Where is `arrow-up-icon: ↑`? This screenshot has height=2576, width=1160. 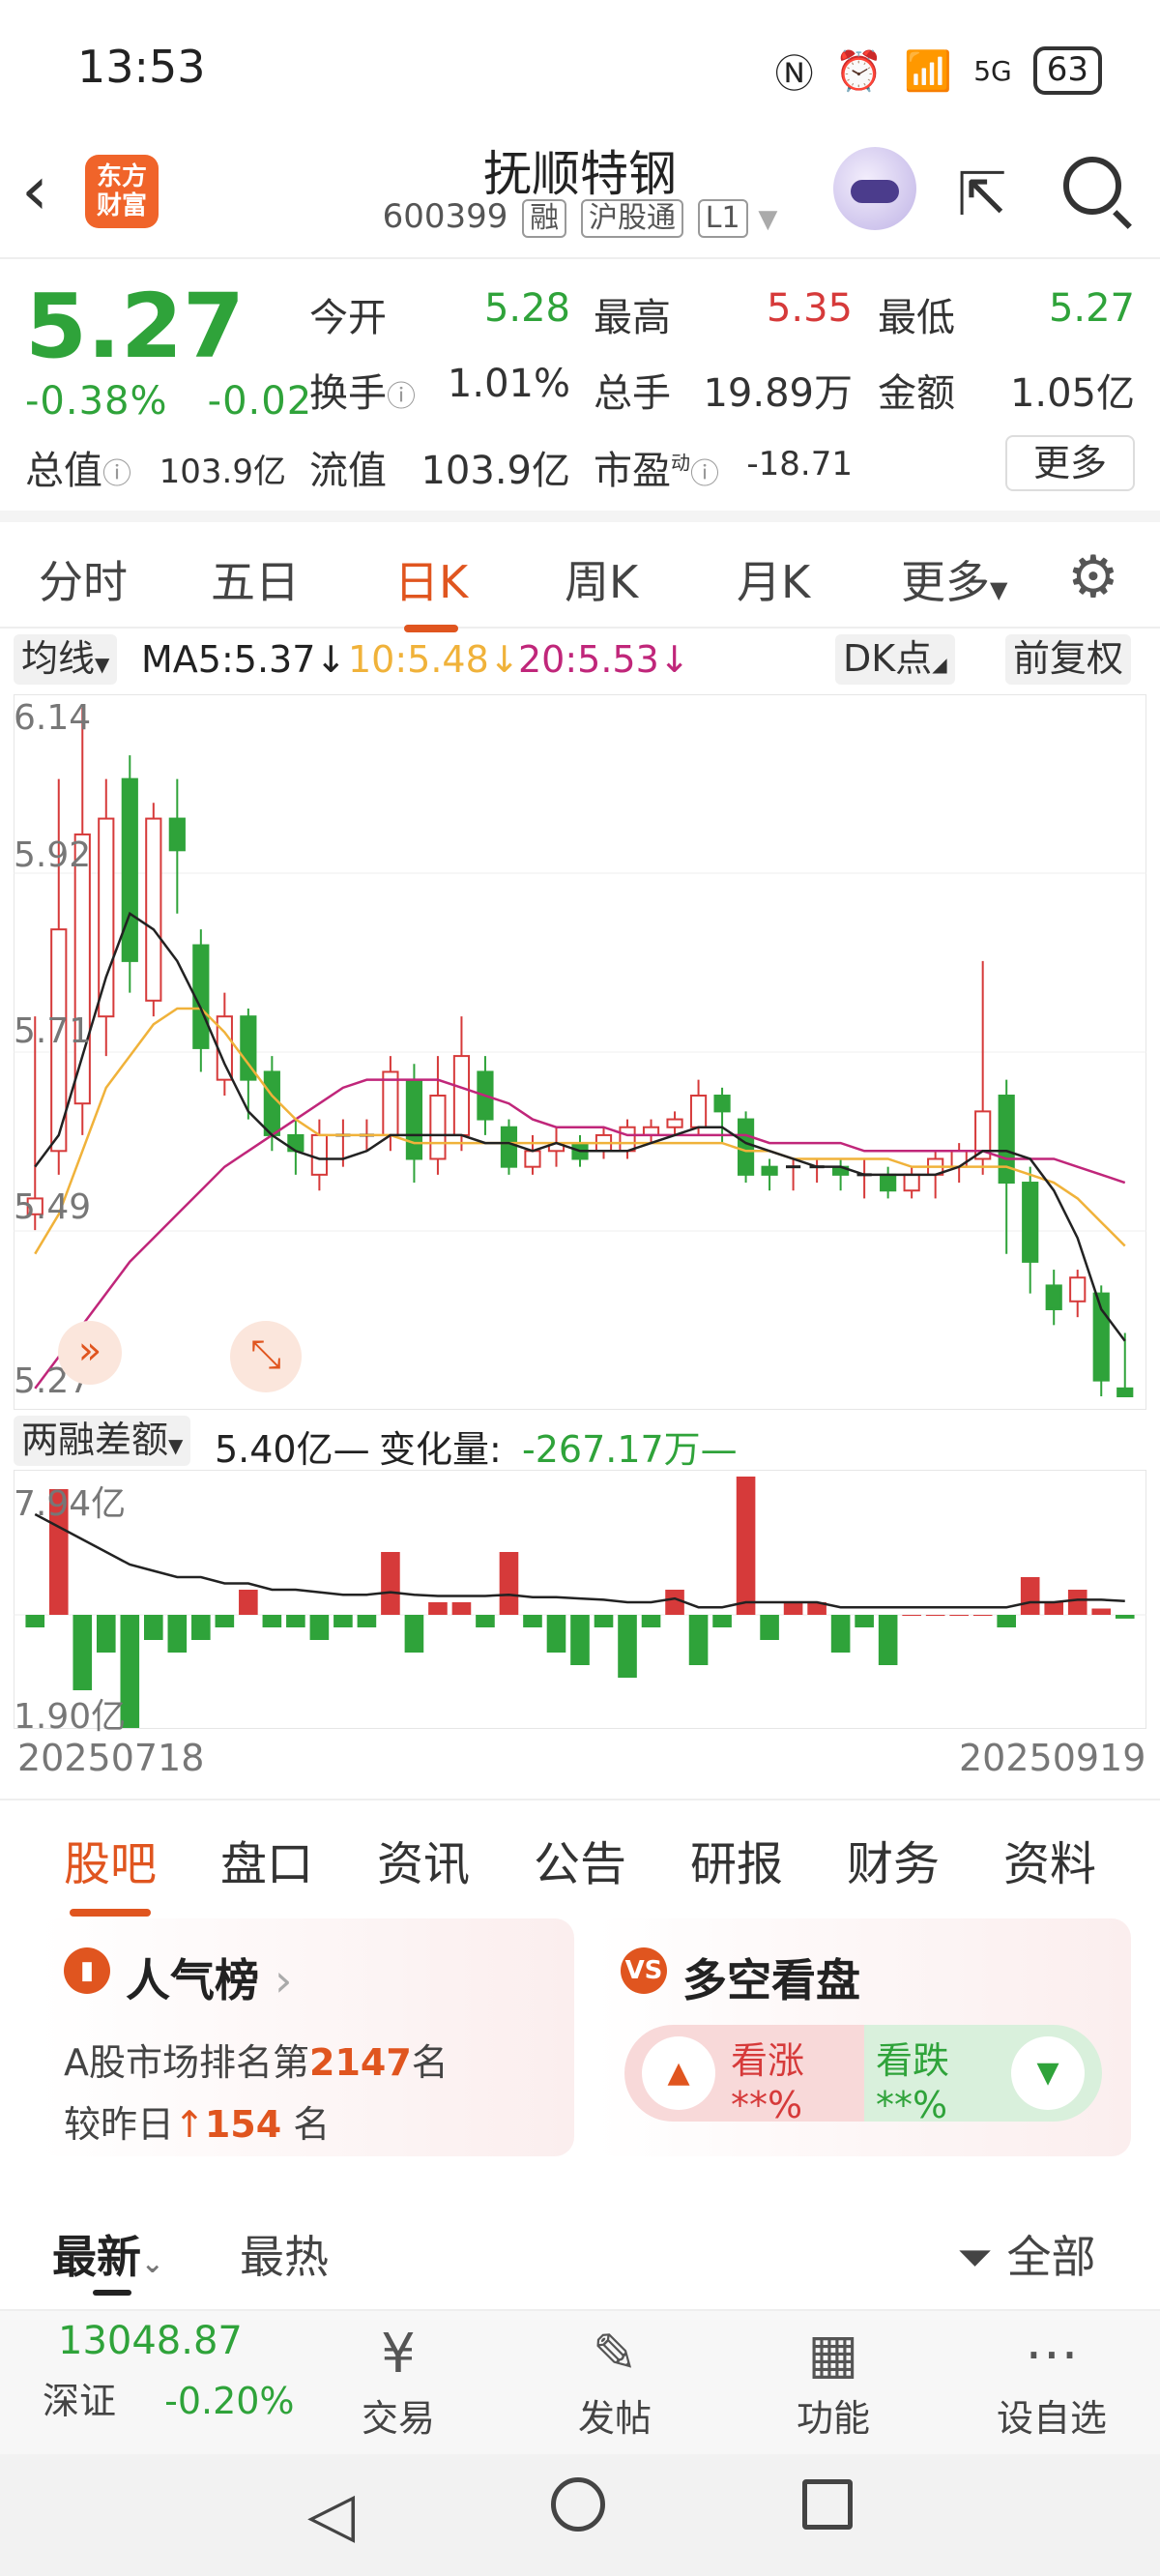 arrow-up-icon: ↑ is located at coordinates (189, 2124).